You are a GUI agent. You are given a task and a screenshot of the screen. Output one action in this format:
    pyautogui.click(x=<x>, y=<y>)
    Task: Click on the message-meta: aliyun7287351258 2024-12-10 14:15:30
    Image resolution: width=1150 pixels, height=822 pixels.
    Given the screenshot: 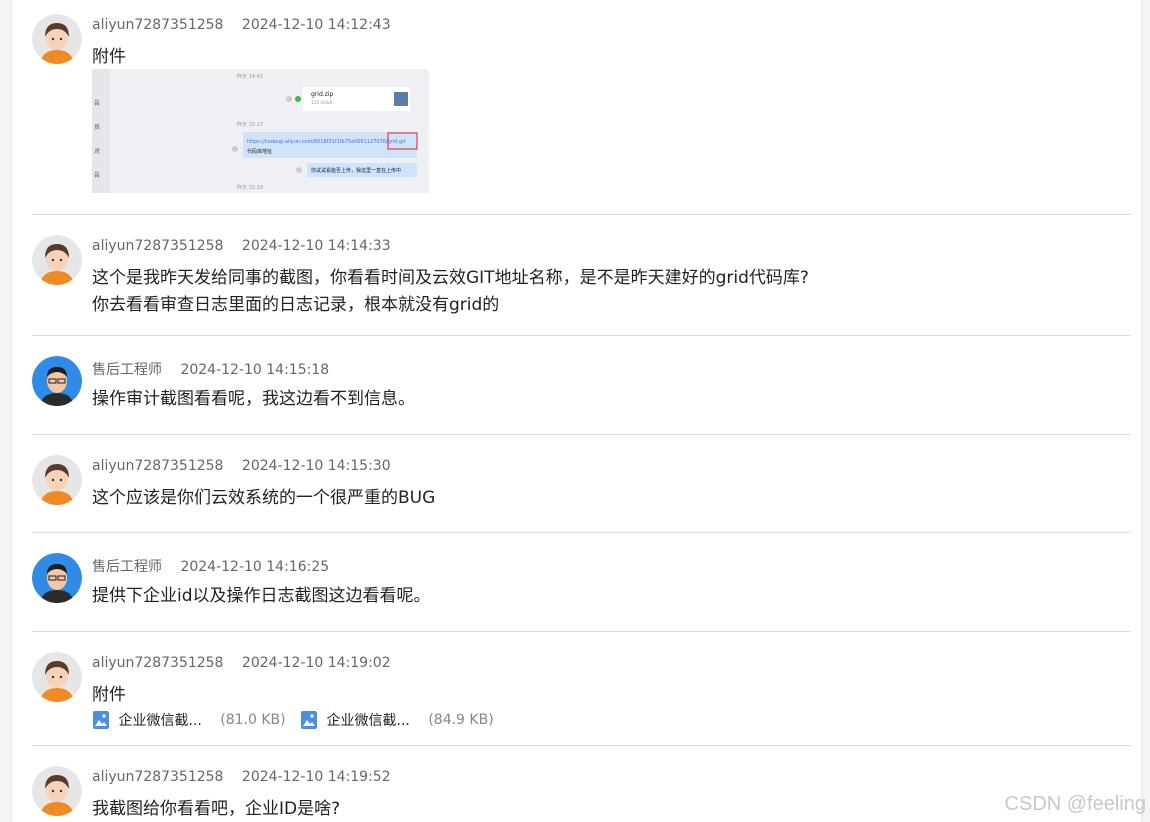 What is the action you would take?
    pyautogui.click(x=241, y=466)
    